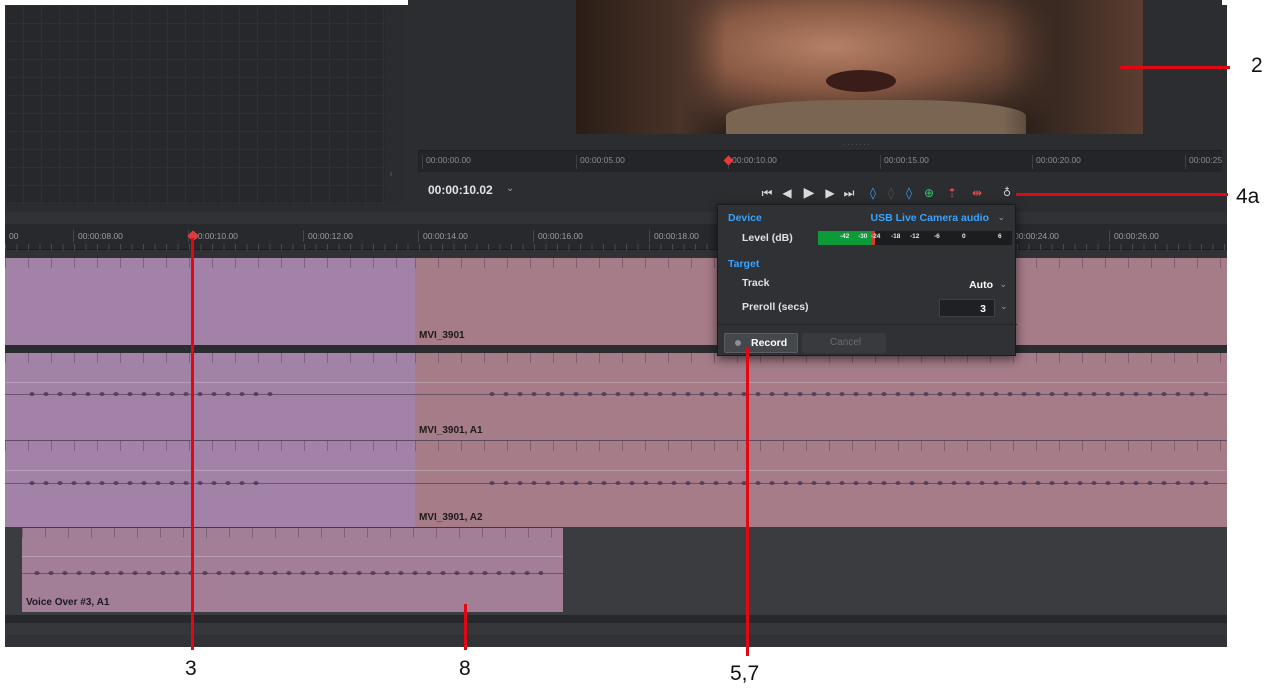 The image size is (1279, 688). What do you see at coordinates (1248, 196) in the screenshot?
I see `callout-label: 4a` at bounding box center [1248, 196].